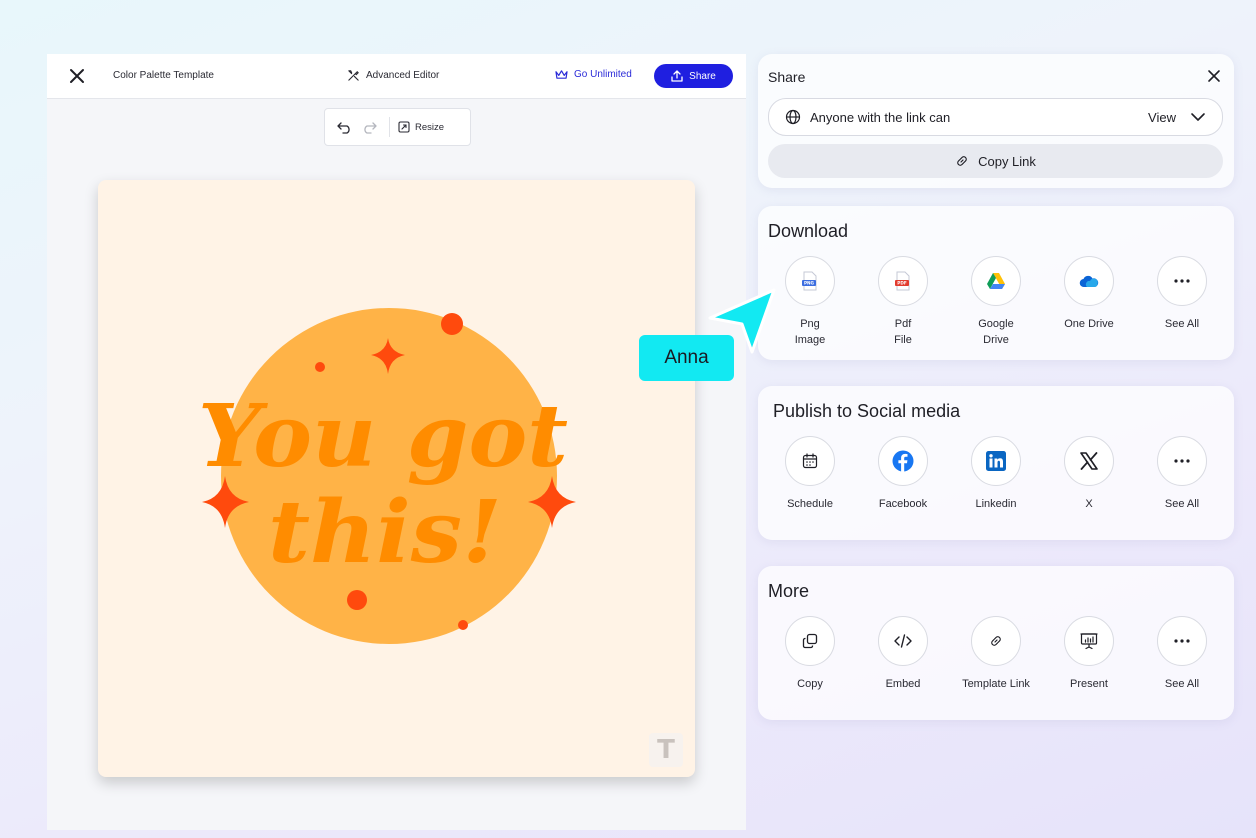  I want to click on social-see-all-button: See All, so click(1182, 474).